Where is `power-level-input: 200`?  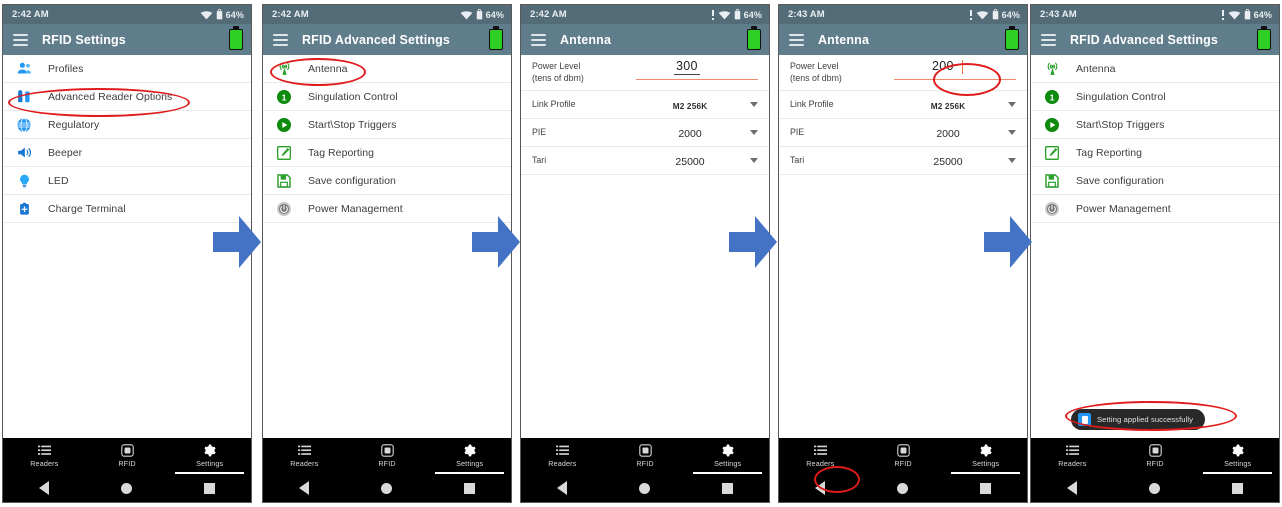
power-level-input: 200 is located at coordinates (946, 73).